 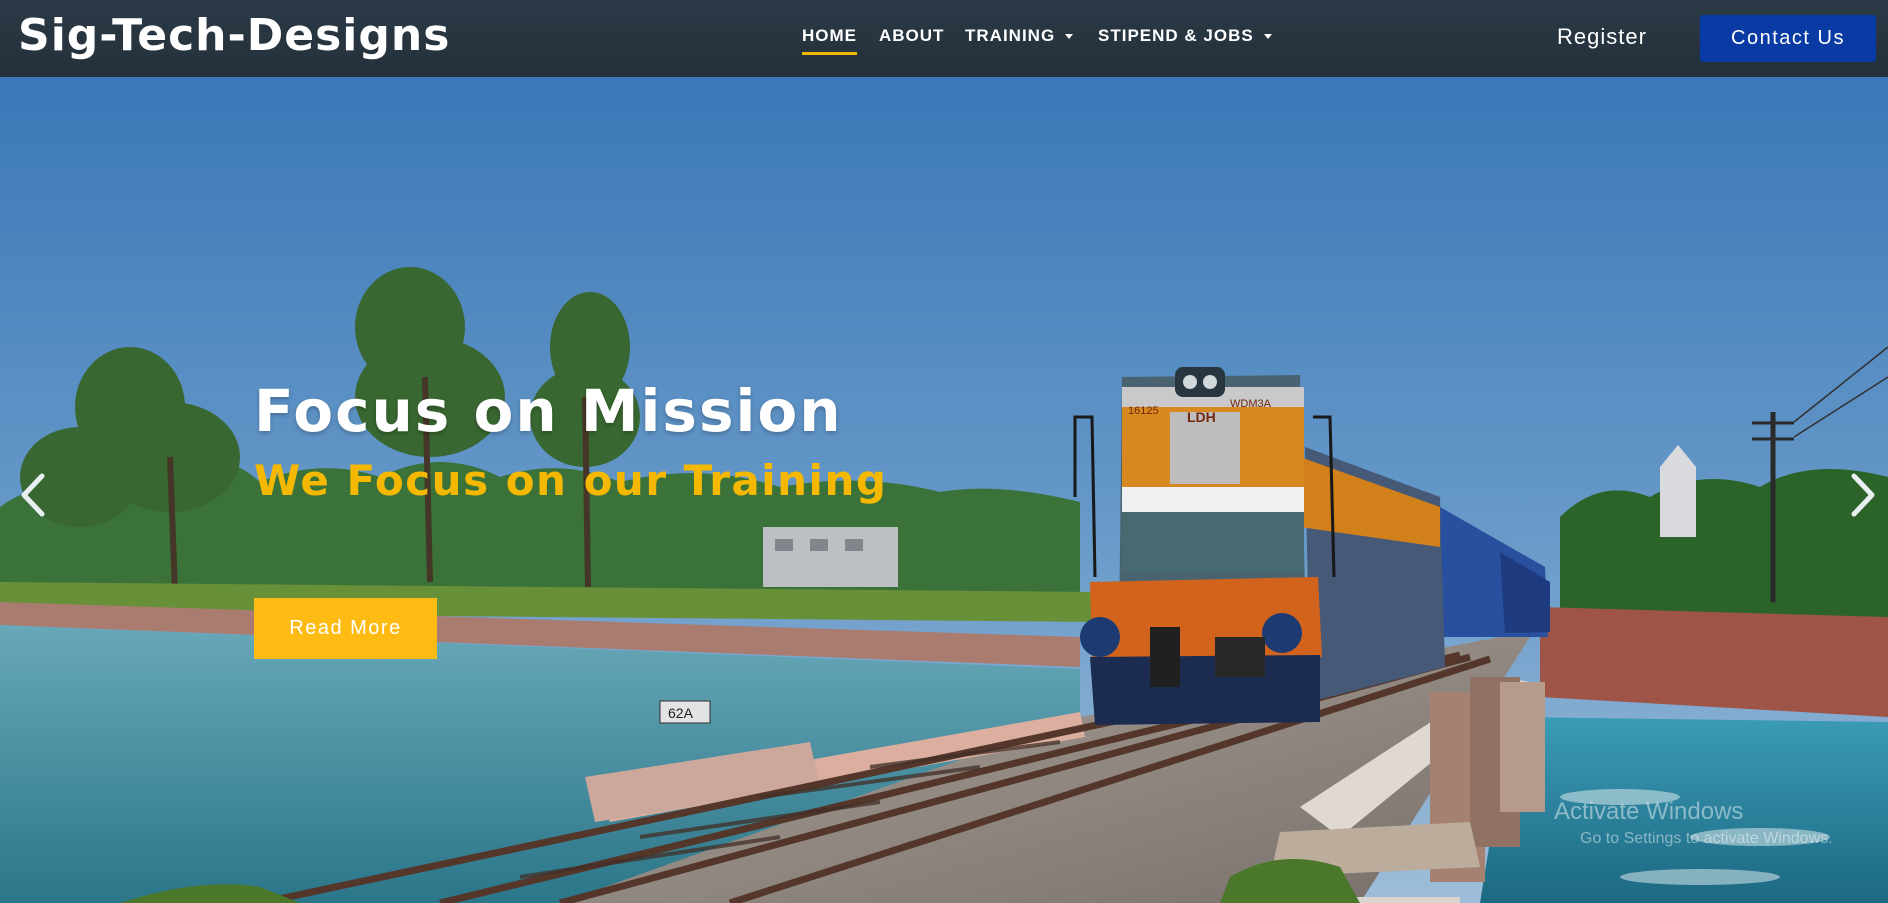 What do you see at coordinates (1010, 35) in the screenshot?
I see `nav-item-label: TRAINING` at bounding box center [1010, 35].